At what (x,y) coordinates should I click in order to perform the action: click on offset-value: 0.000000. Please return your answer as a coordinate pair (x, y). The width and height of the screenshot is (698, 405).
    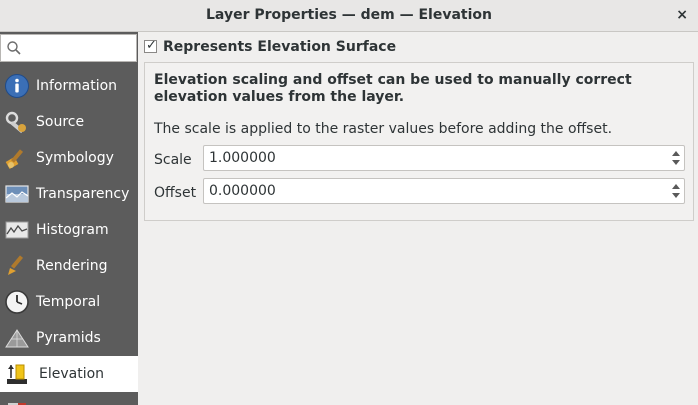
    Looking at the image, I should click on (242, 191).